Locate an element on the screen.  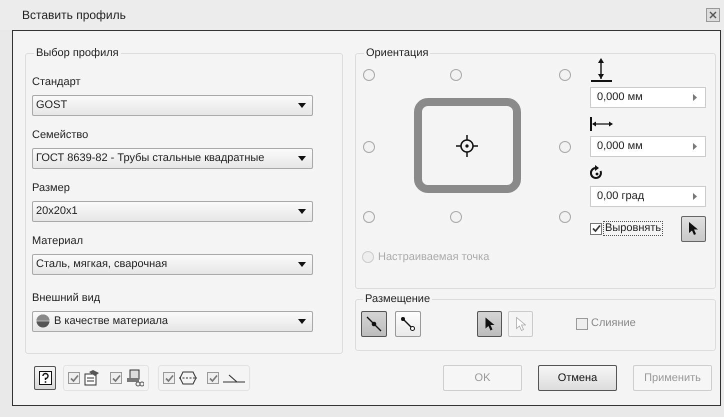
close-icon is located at coordinates (713, 15).